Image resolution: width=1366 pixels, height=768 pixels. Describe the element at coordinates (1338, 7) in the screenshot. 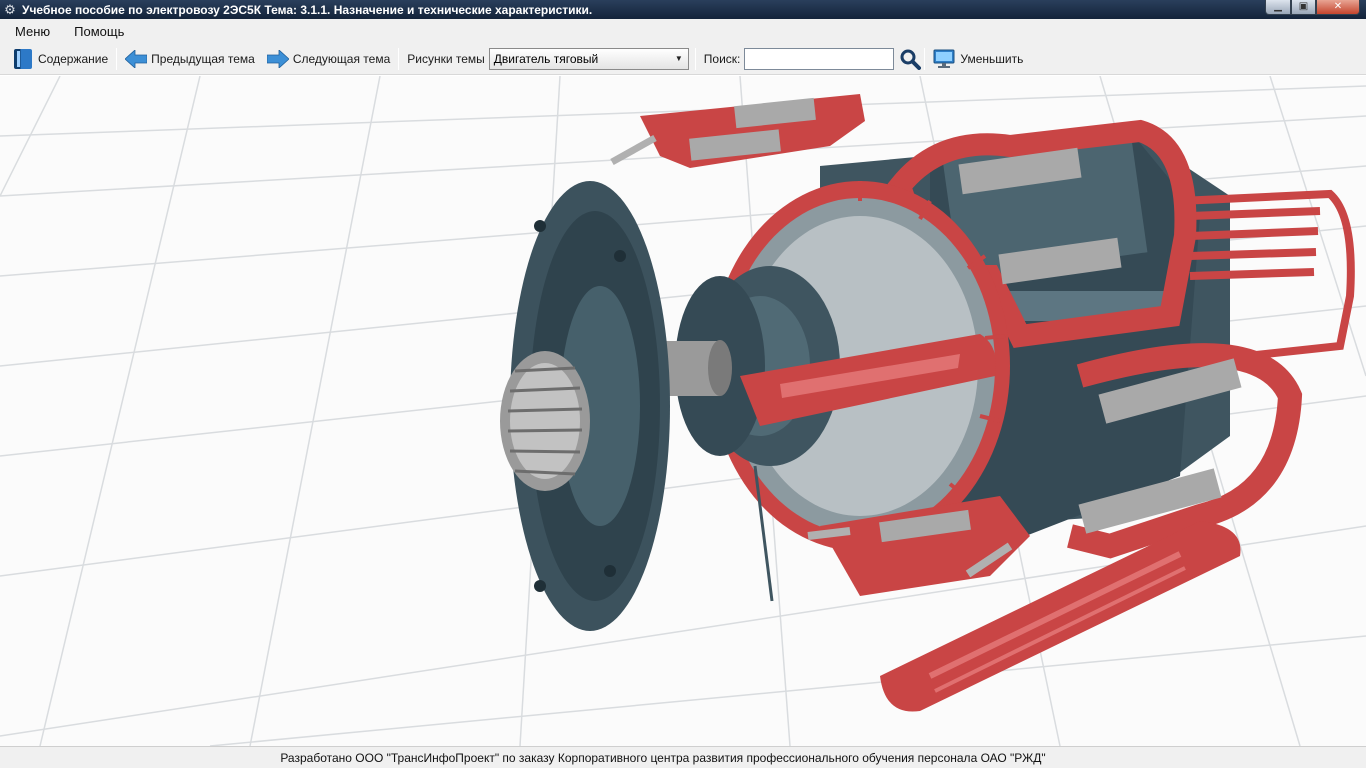

I see `close-button: ✕` at that location.